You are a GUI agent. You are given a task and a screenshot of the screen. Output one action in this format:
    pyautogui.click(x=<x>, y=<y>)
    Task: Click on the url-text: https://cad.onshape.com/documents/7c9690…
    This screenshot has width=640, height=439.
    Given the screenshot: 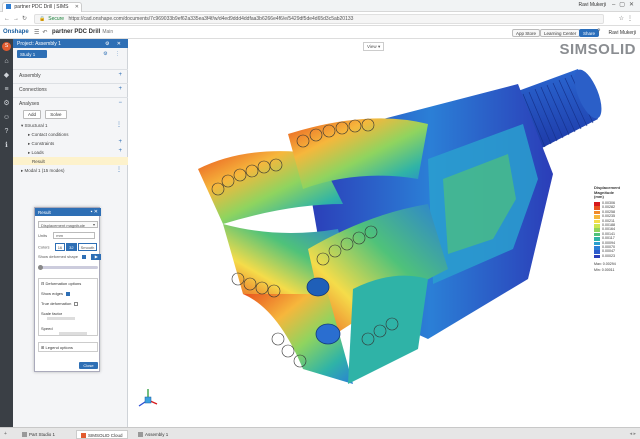 What is the action you would take?
    pyautogui.click(x=210, y=19)
    